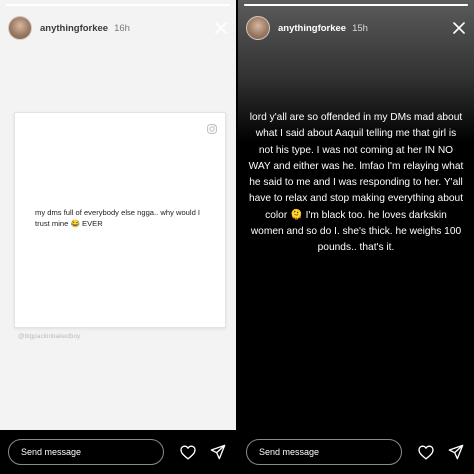 This screenshot has width=474, height=474. Describe the element at coordinates (122, 28) in the screenshot. I see `story-timestamp: 16h` at that location.